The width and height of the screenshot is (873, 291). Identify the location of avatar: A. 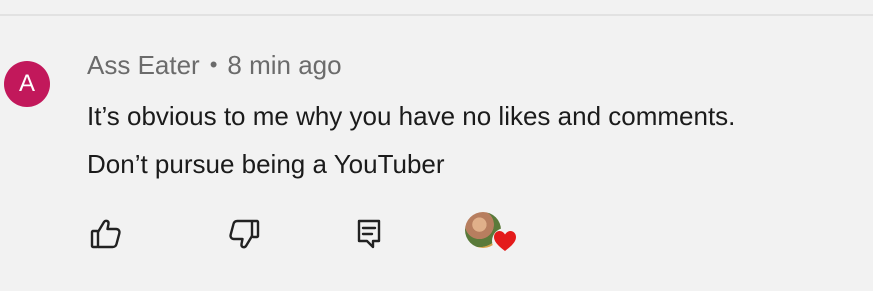
(27, 84).